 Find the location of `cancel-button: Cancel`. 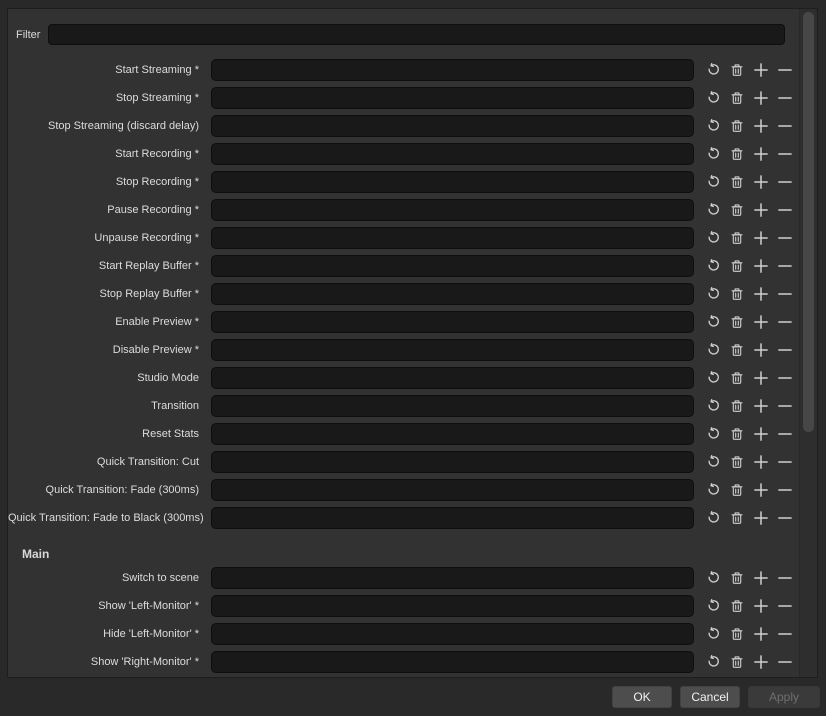

cancel-button: Cancel is located at coordinates (710, 697).